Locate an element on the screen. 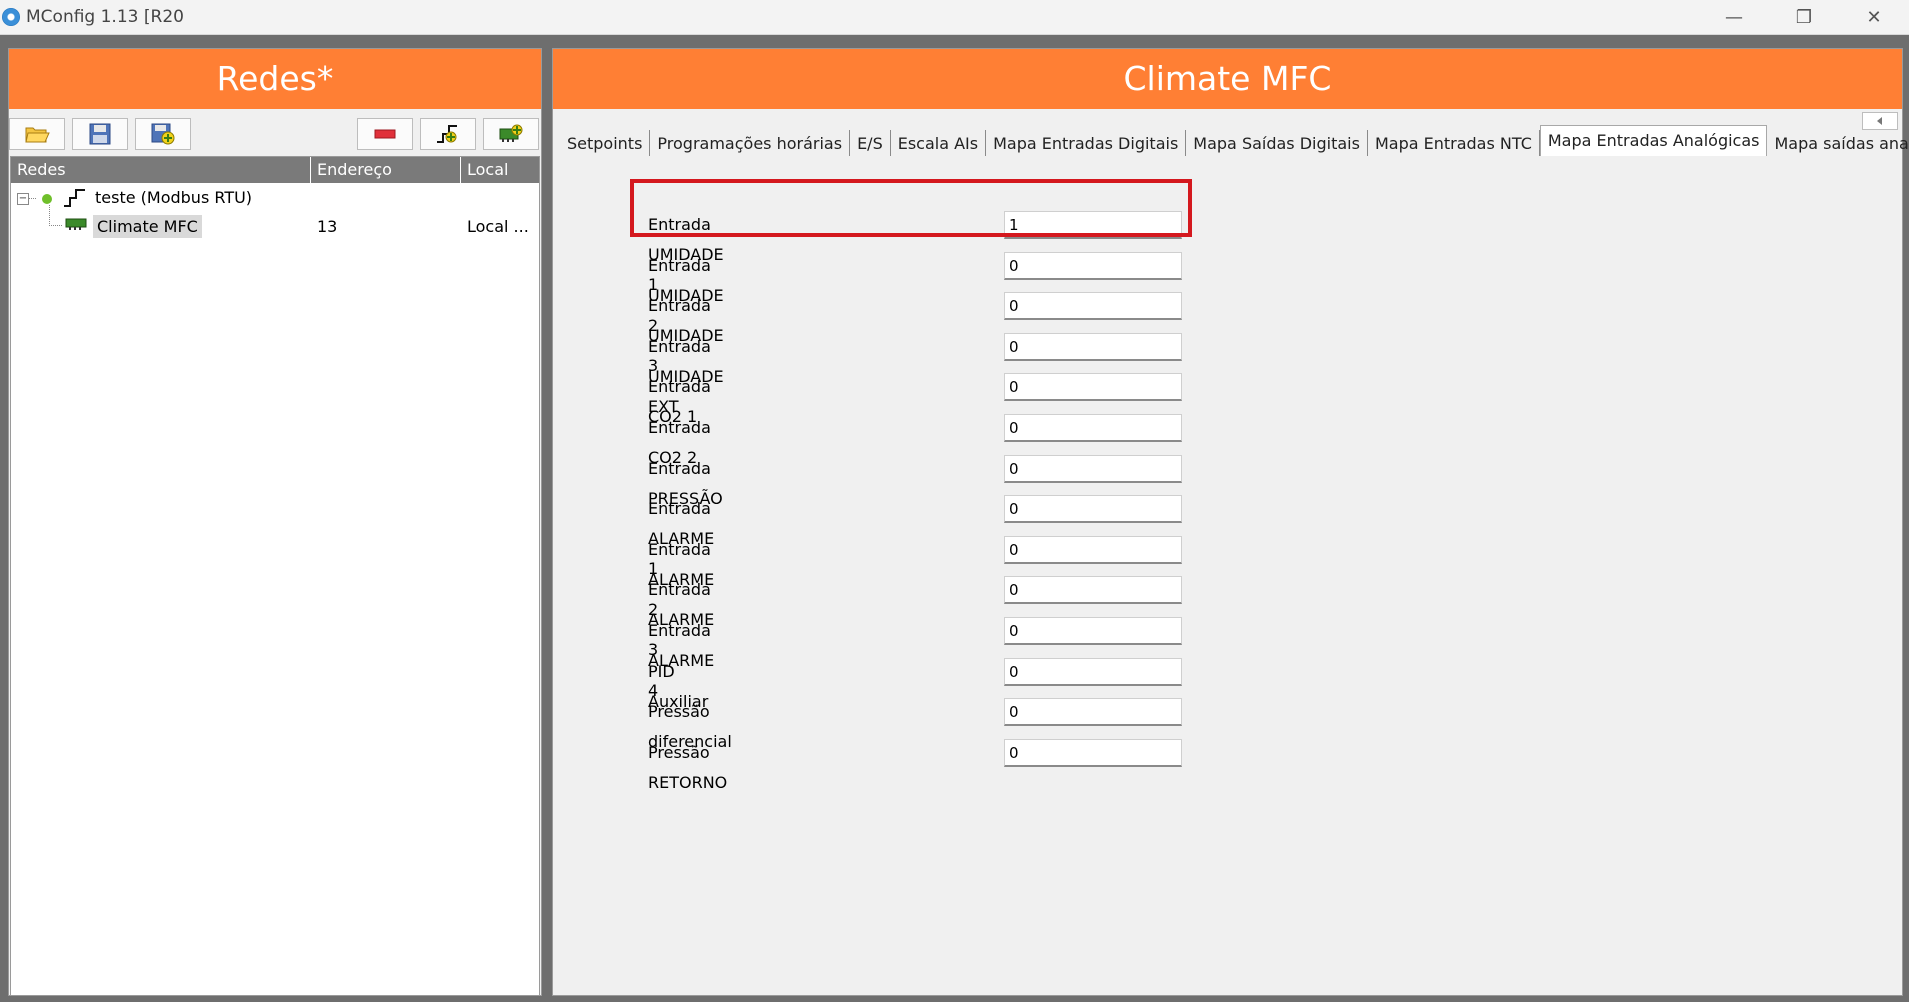  save-add-button is located at coordinates (163, 134).